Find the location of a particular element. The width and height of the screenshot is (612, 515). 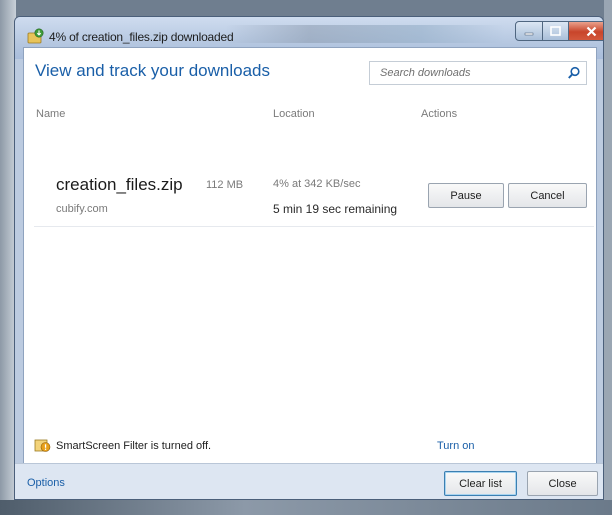

pause-button: Pause is located at coordinates (466, 195).